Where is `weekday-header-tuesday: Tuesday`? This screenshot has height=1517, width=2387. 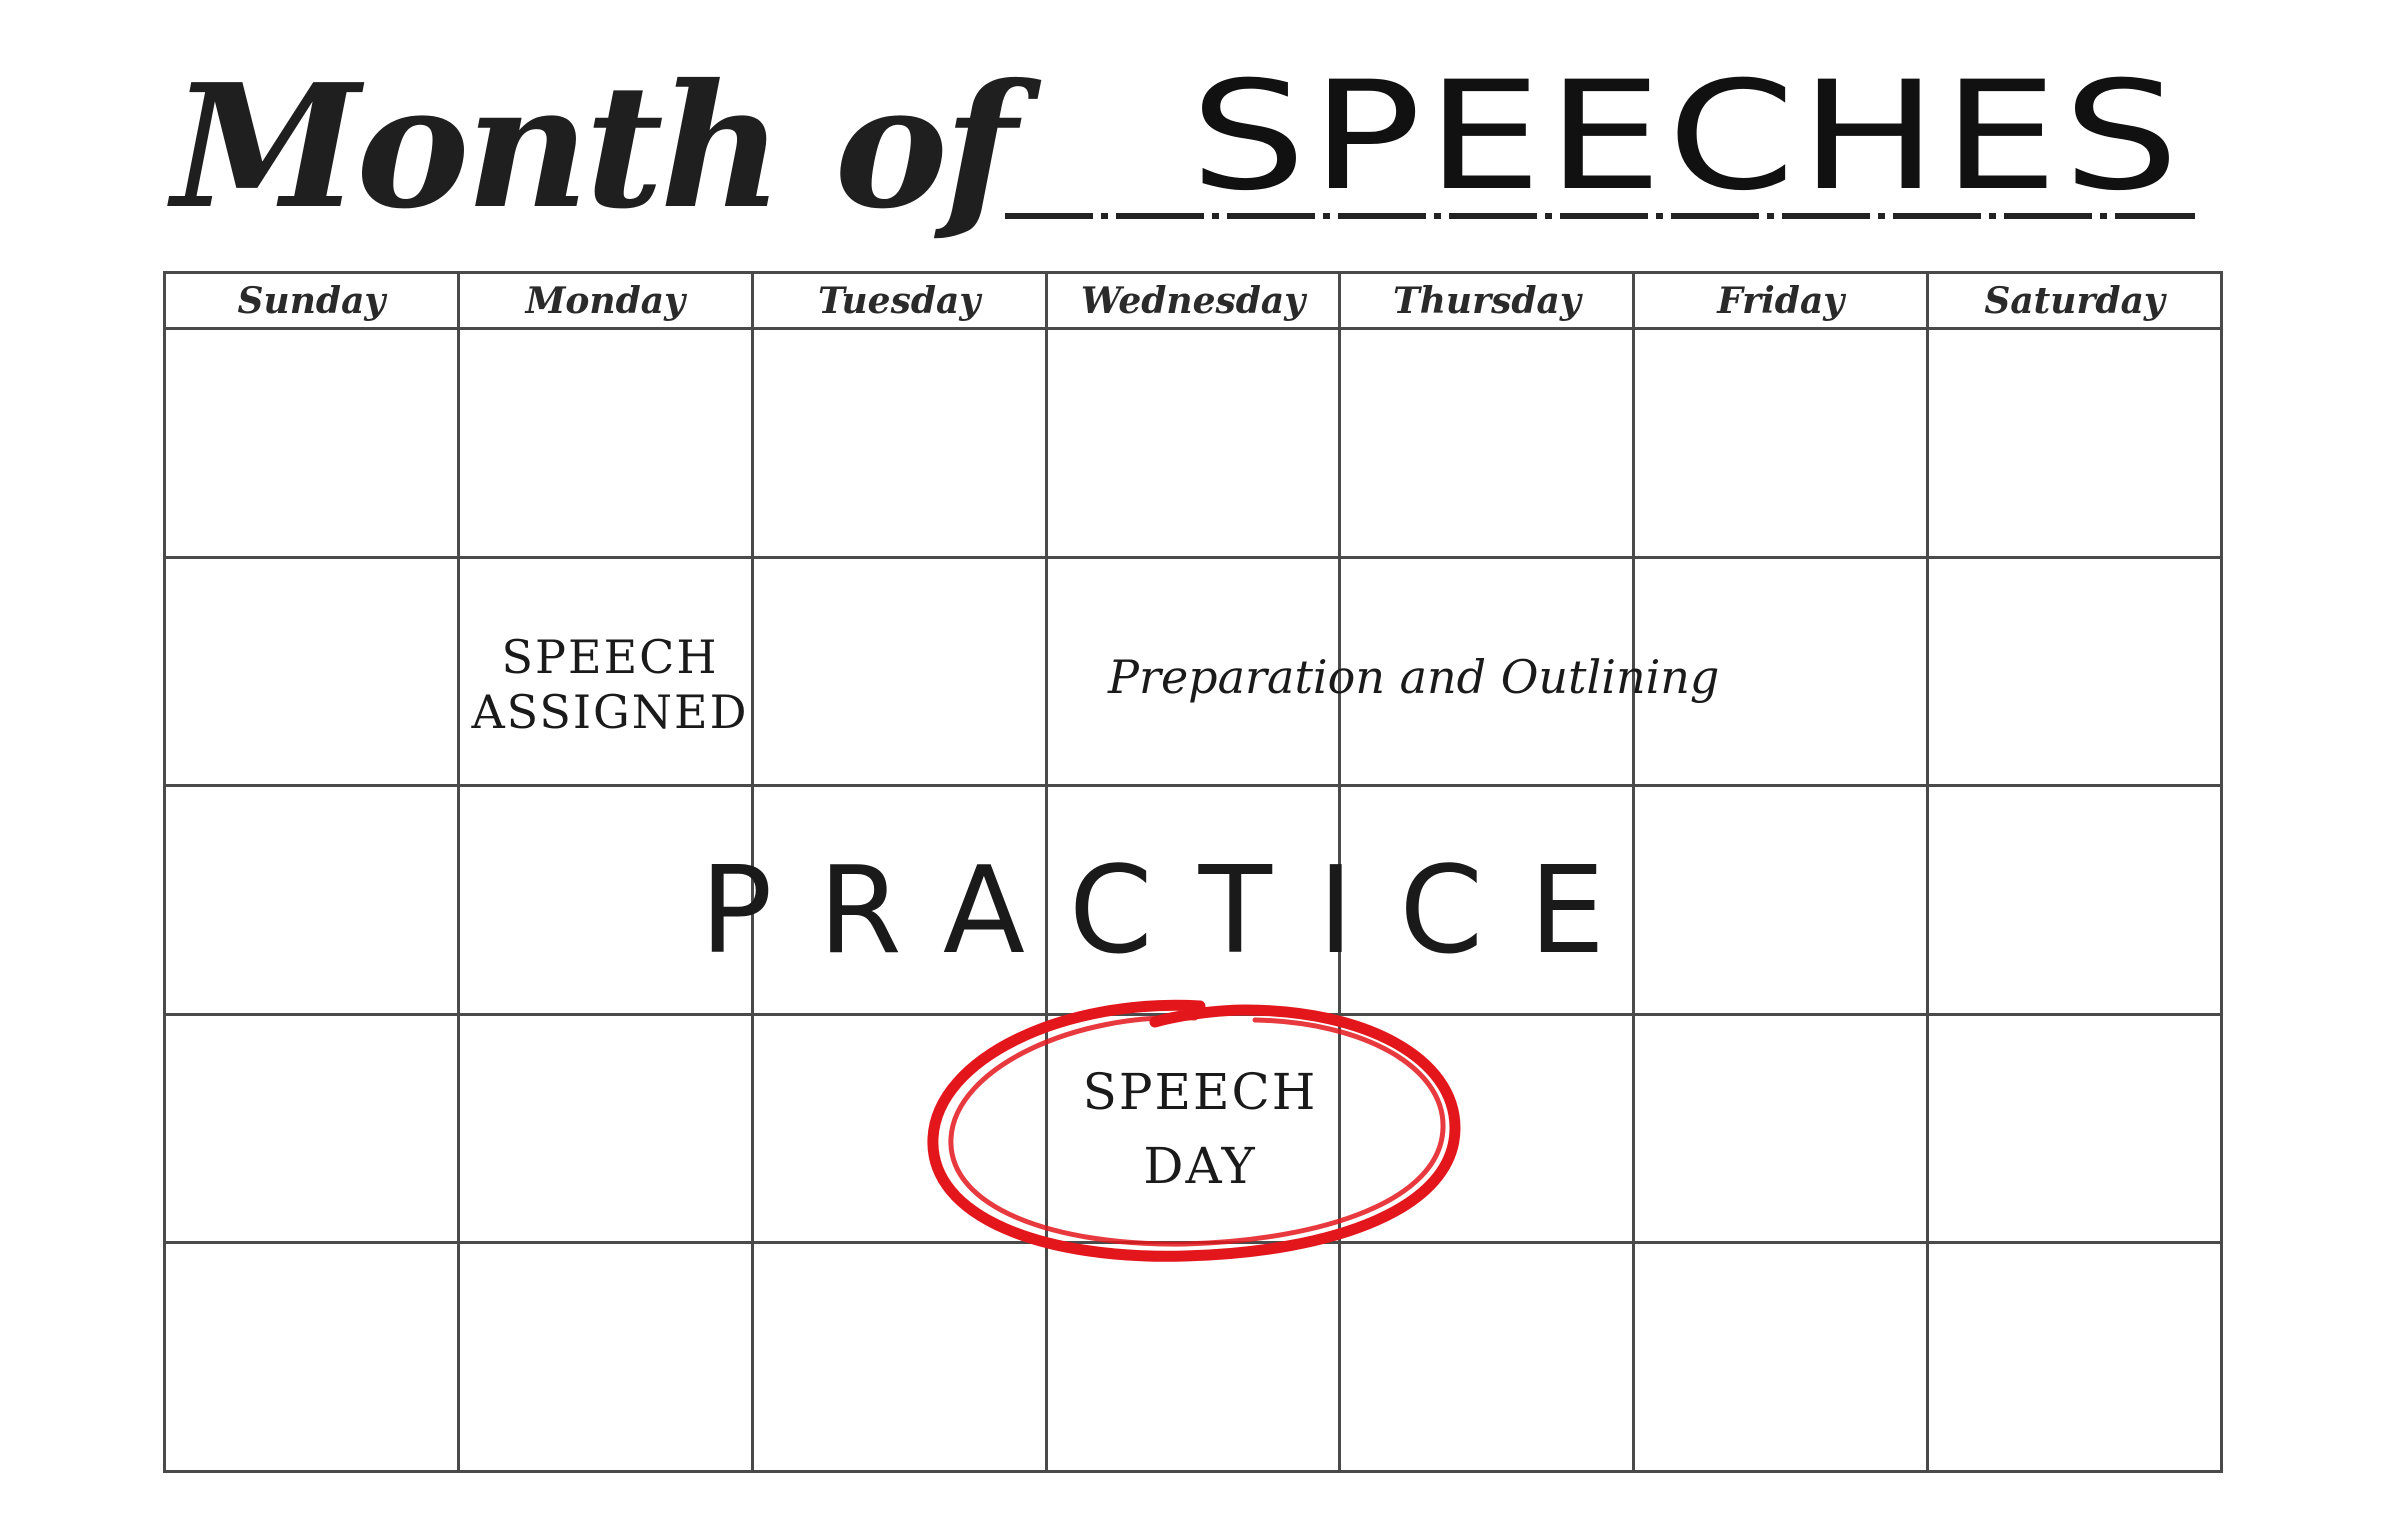
weekday-header-tuesday: Tuesday is located at coordinates (901, 300).